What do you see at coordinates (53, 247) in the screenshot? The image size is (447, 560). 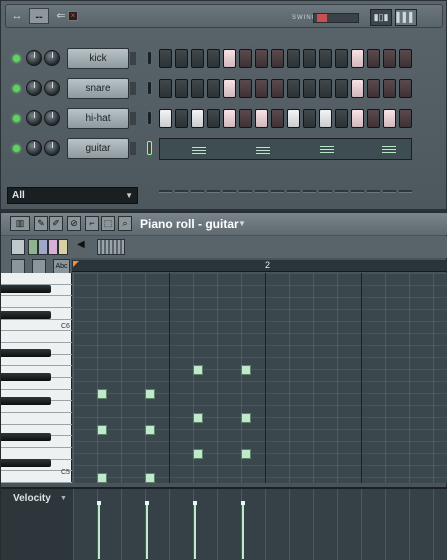 I see `color-swatch-pink` at bounding box center [53, 247].